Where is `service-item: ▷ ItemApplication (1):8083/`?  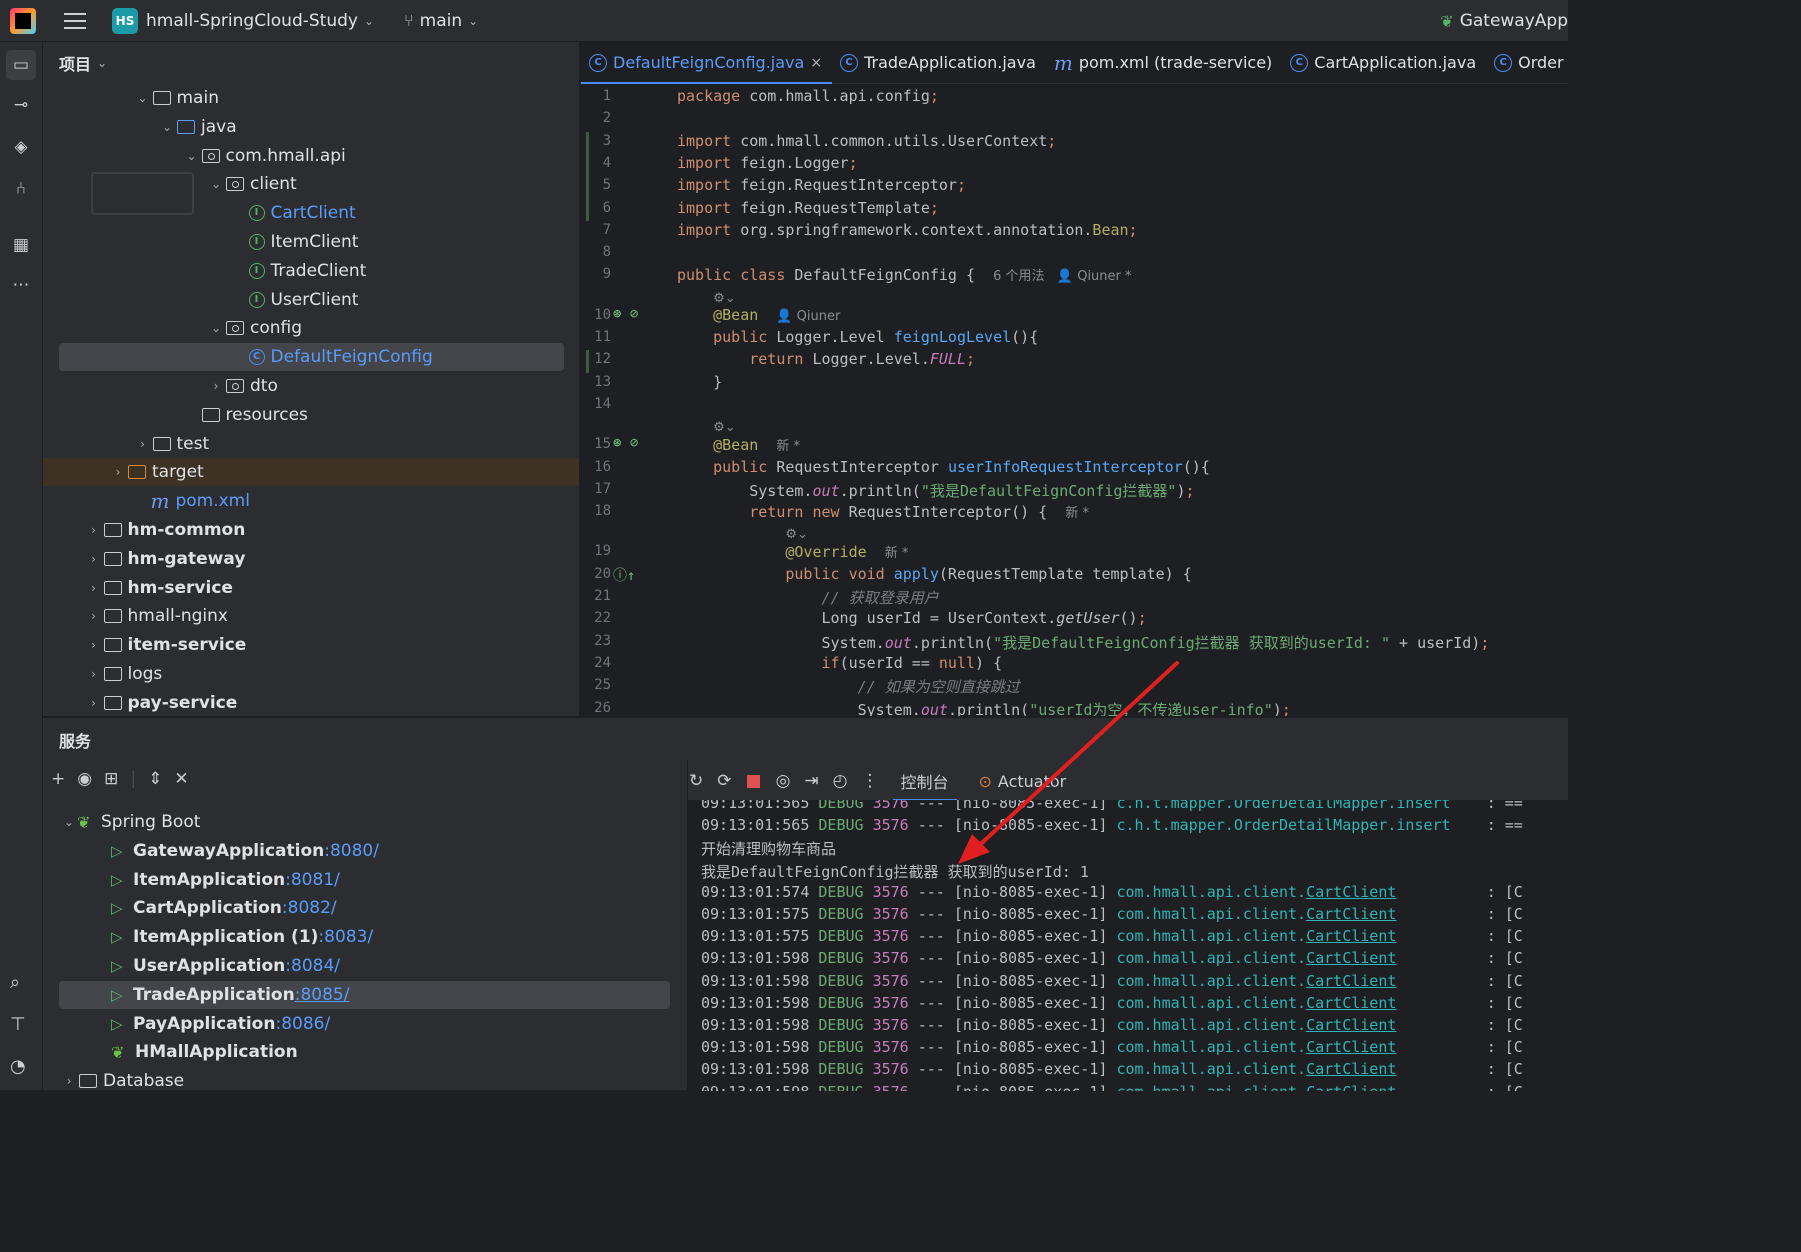 service-item: ▷ ItemApplication (1):8083/ is located at coordinates (364, 937).